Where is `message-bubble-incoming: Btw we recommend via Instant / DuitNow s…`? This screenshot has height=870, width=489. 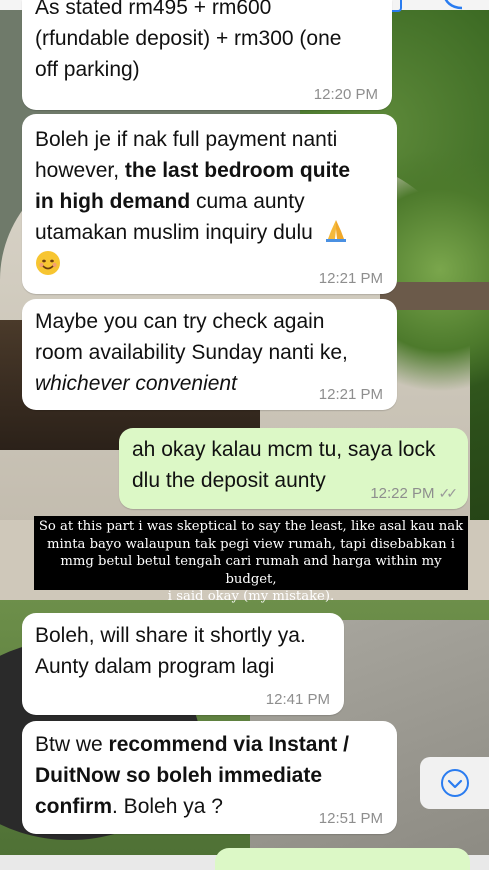 message-bubble-incoming: Btw we recommend via Instant / DuitNow s… is located at coordinates (209, 777).